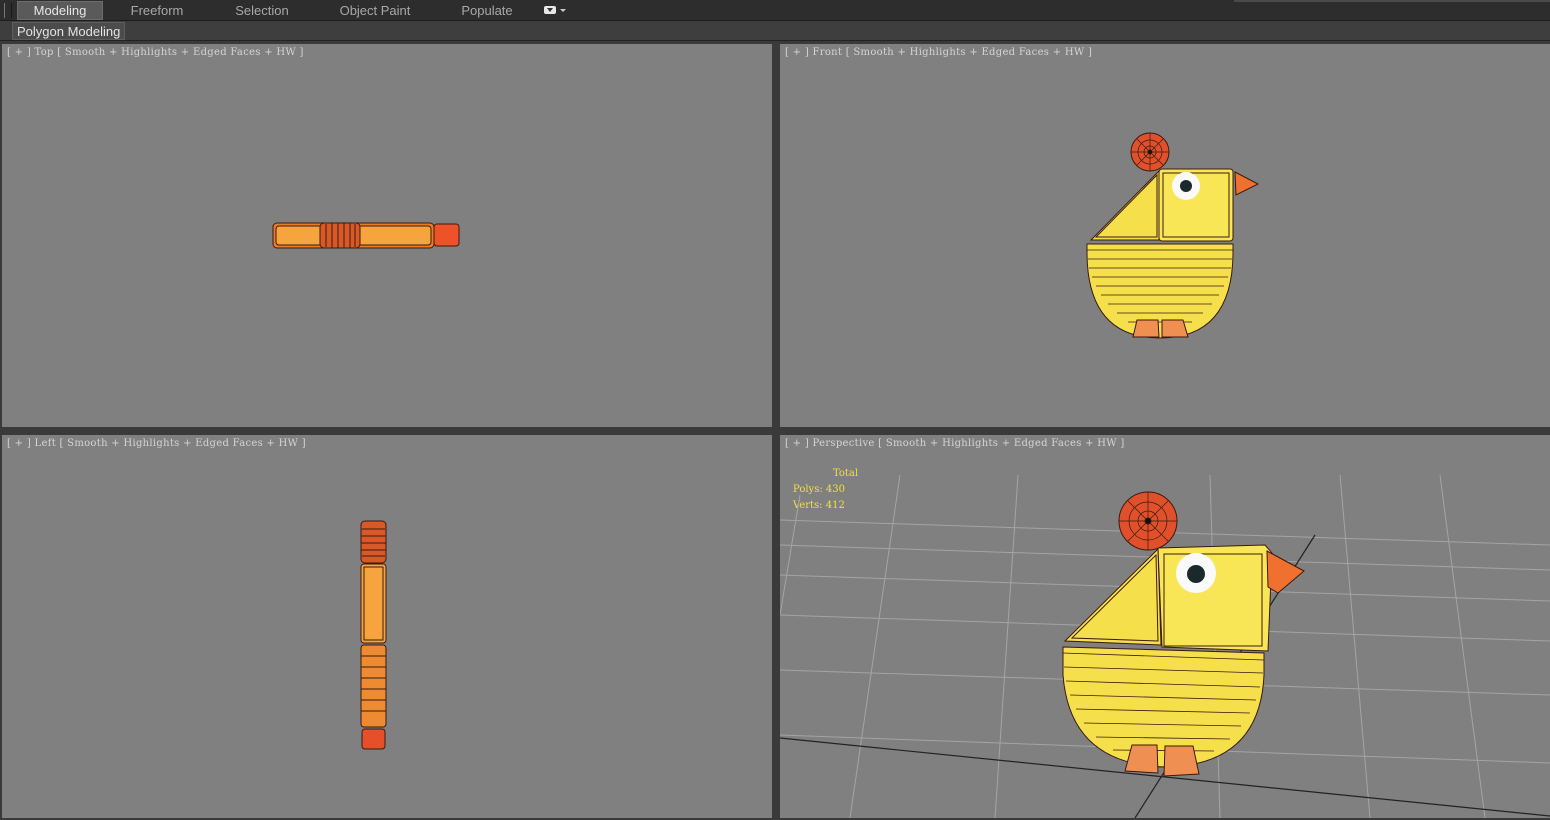  I want to click on model-body-front, so click(1160, 291).